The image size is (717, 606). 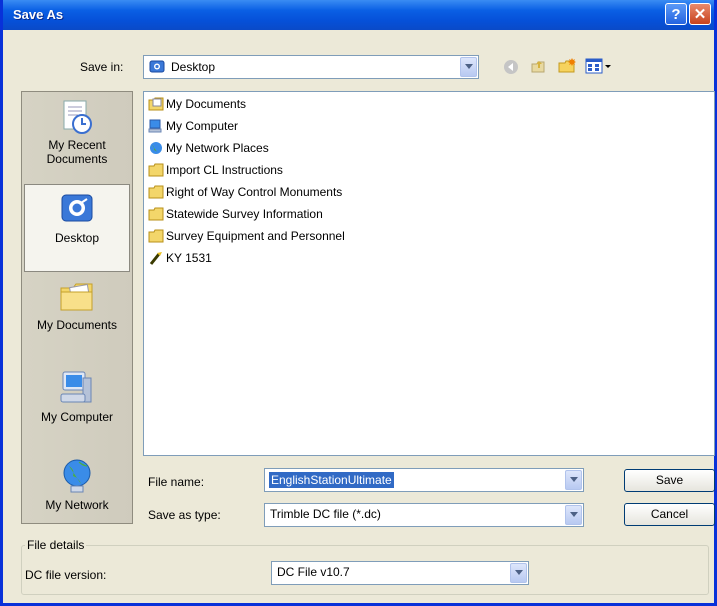 What do you see at coordinates (156, 148) in the screenshot?
I see `network-places-icon` at bounding box center [156, 148].